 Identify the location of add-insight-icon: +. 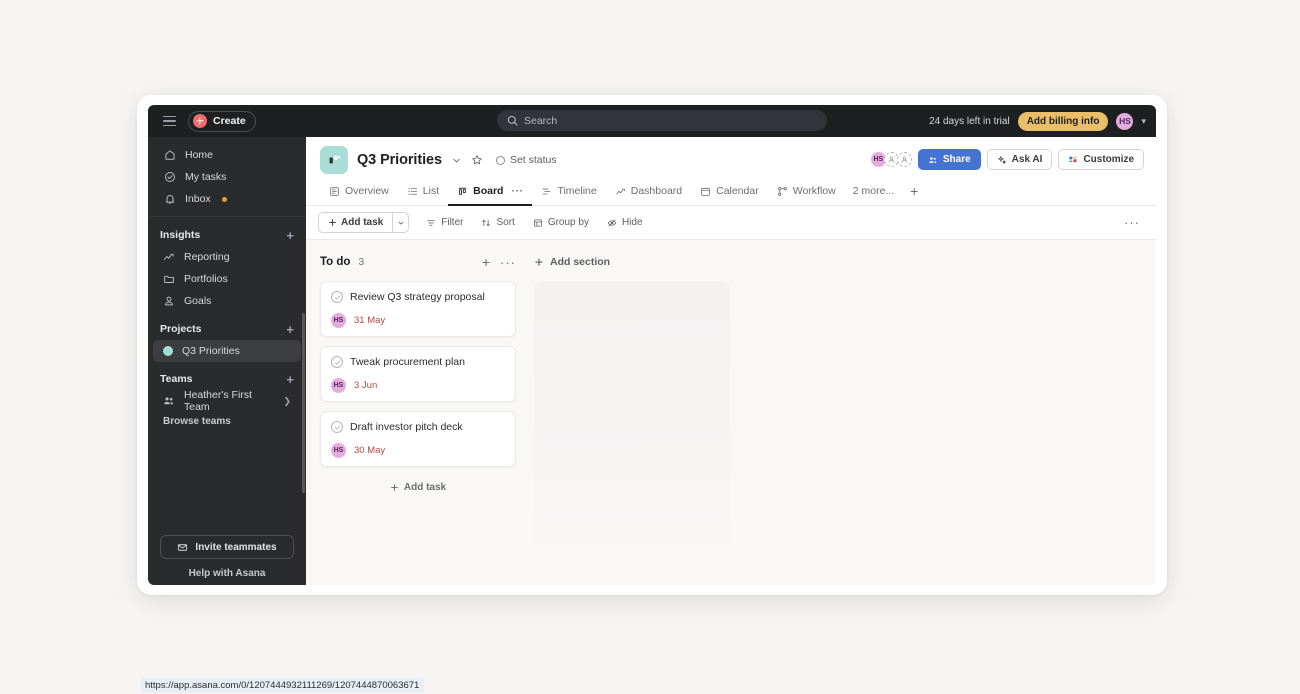
(290, 235).